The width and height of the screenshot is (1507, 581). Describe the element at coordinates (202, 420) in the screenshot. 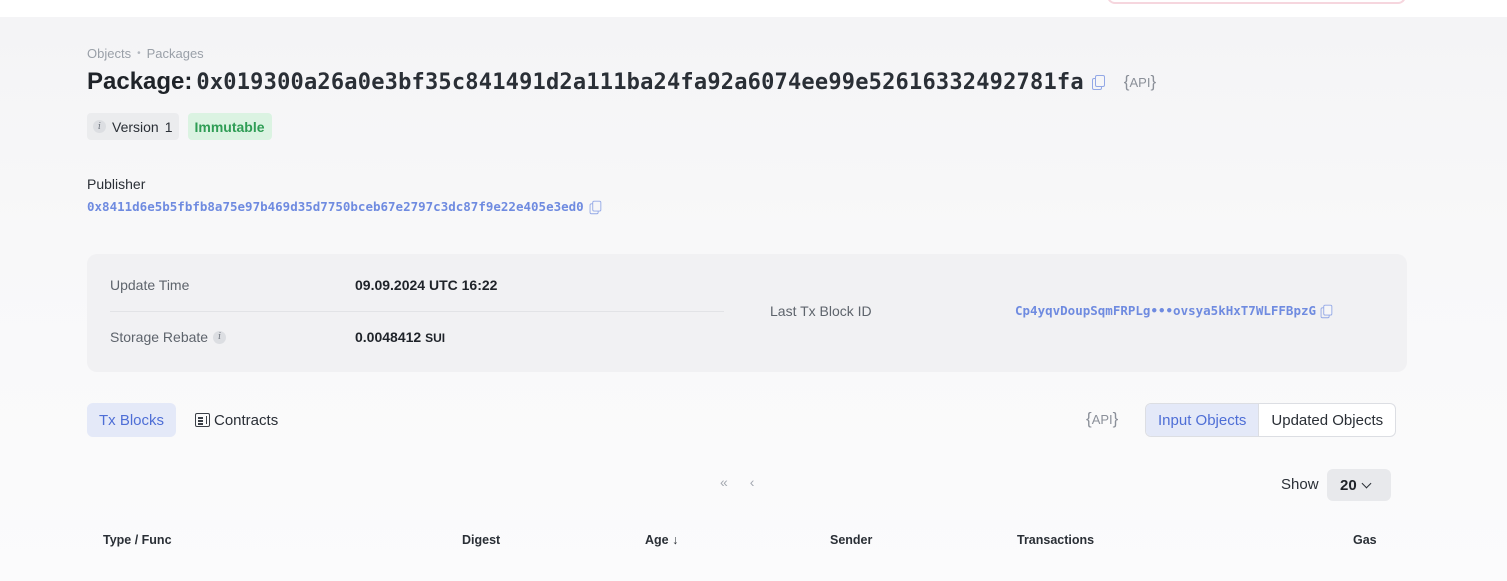

I see `contract-icon` at that location.